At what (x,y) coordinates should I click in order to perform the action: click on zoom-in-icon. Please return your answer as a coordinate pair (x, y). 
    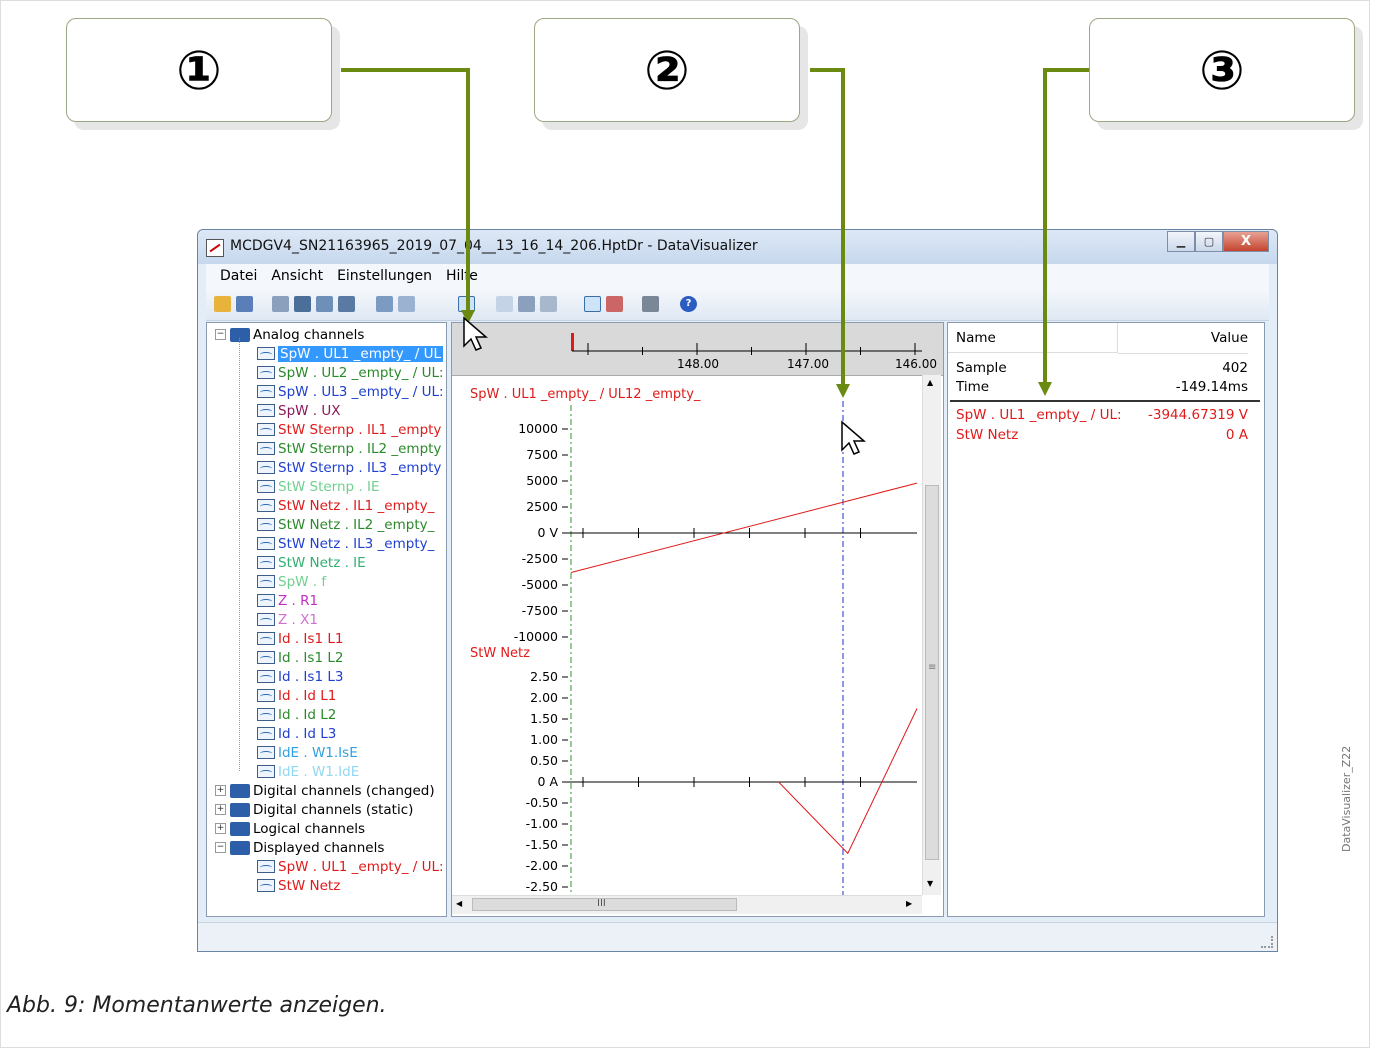
    Looking at the image, I should click on (526, 304).